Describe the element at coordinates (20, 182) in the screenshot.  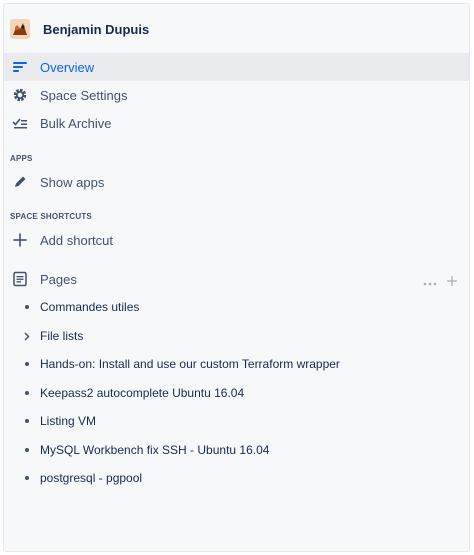
I see `pencil-icon` at that location.